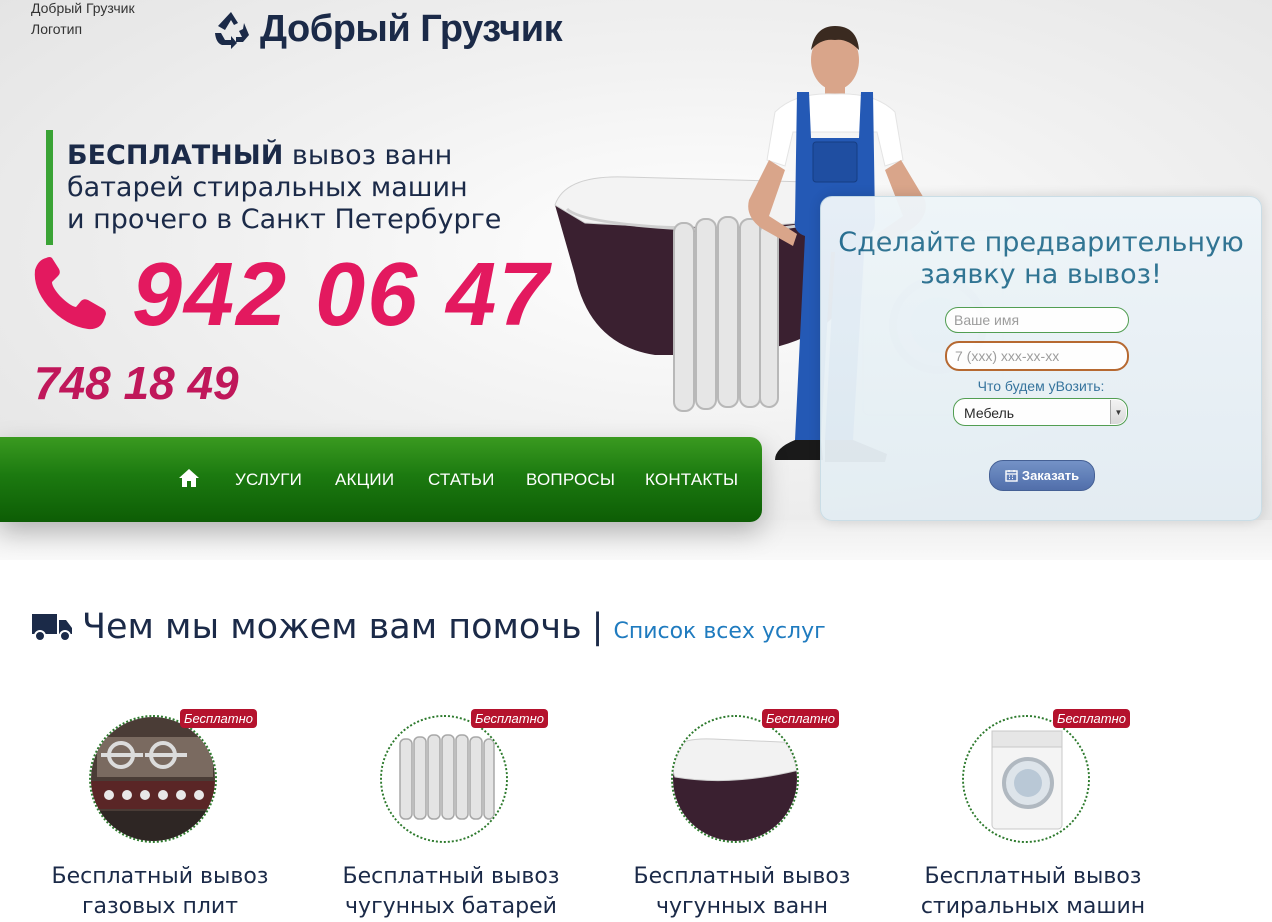 Image resolution: width=1272 pixels, height=922 pixels. What do you see at coordinates (735, 779) in the screenshot?
I see `bathtub-thumb-image` at bounding box center [735, 779].